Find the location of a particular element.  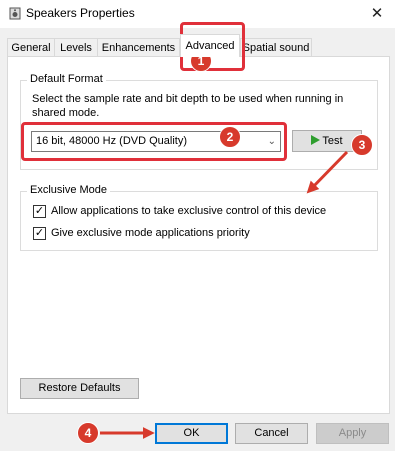

tab-advanced: Advanced is located at coordinates (210, 45).